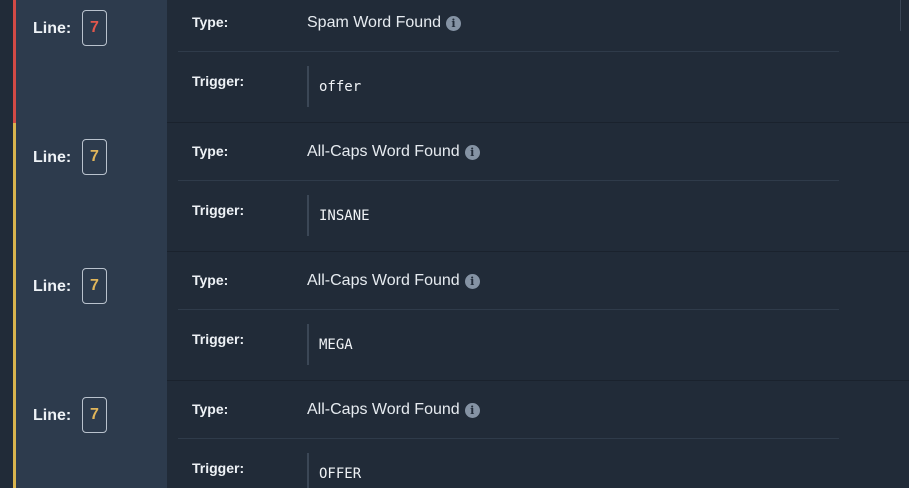 This screenshot has height=488, width=909. Describe the element at coordinates (334, 86) in the screenshot. I see `trigger-value: offer` at that location.